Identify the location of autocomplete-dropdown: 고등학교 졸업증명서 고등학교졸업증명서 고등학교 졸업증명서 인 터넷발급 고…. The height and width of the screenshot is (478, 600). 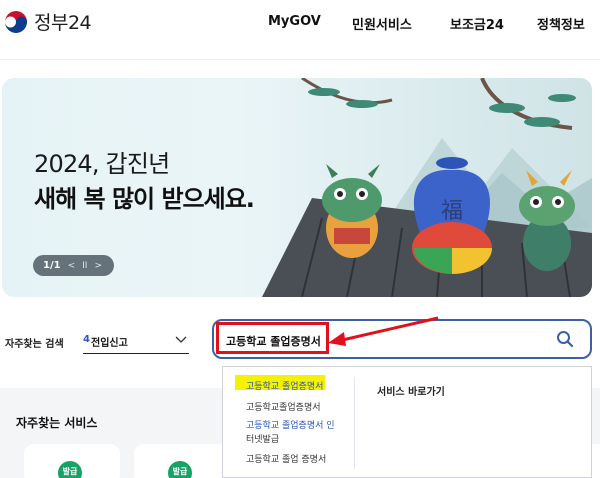
(407, 422).